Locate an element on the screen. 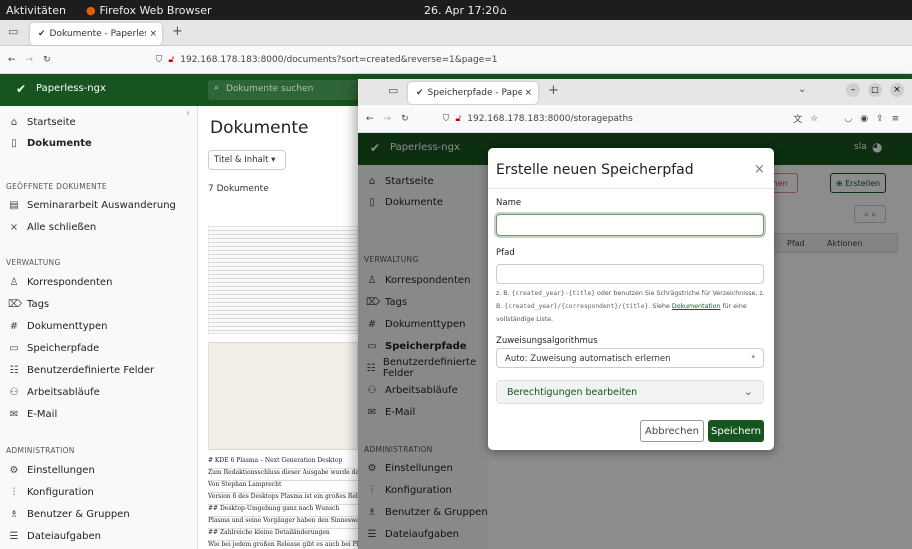 This screenshot has height=549, width=912. sidebar-item-open-document: ▤ Seminararbeit Auswanderung is located at coordinates (92, 205).